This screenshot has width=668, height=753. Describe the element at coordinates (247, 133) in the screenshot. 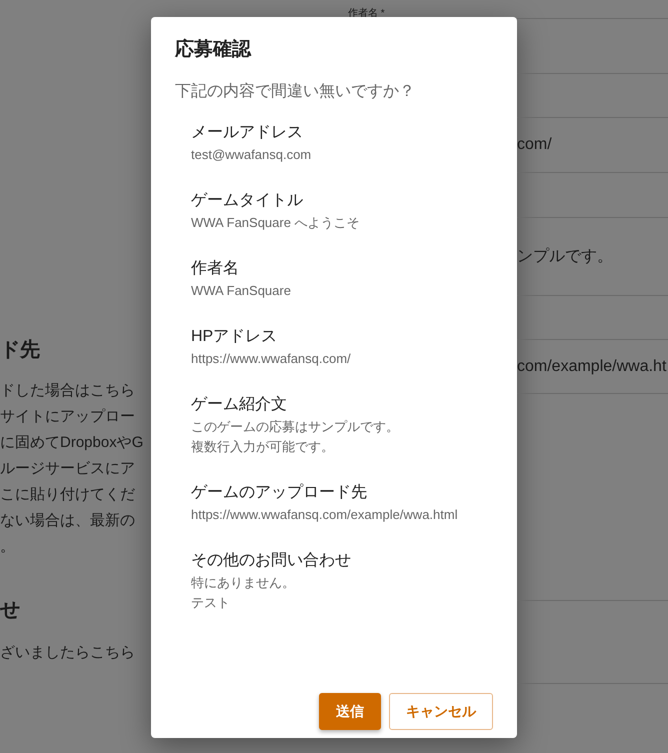

I see `item-label: メールアドレス` at that location.